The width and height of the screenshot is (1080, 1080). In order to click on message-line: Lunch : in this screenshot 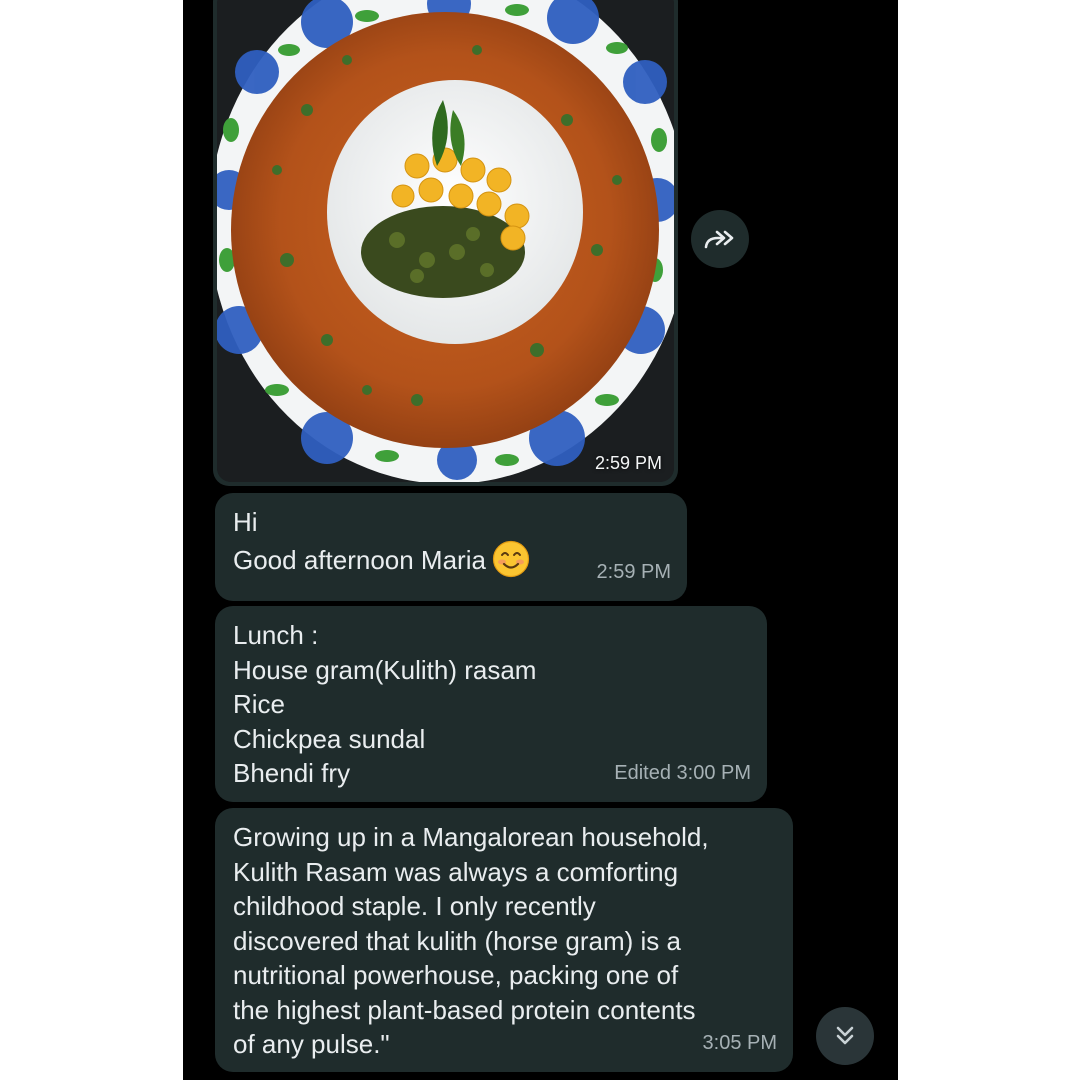, I will do `click(276, 635)`.